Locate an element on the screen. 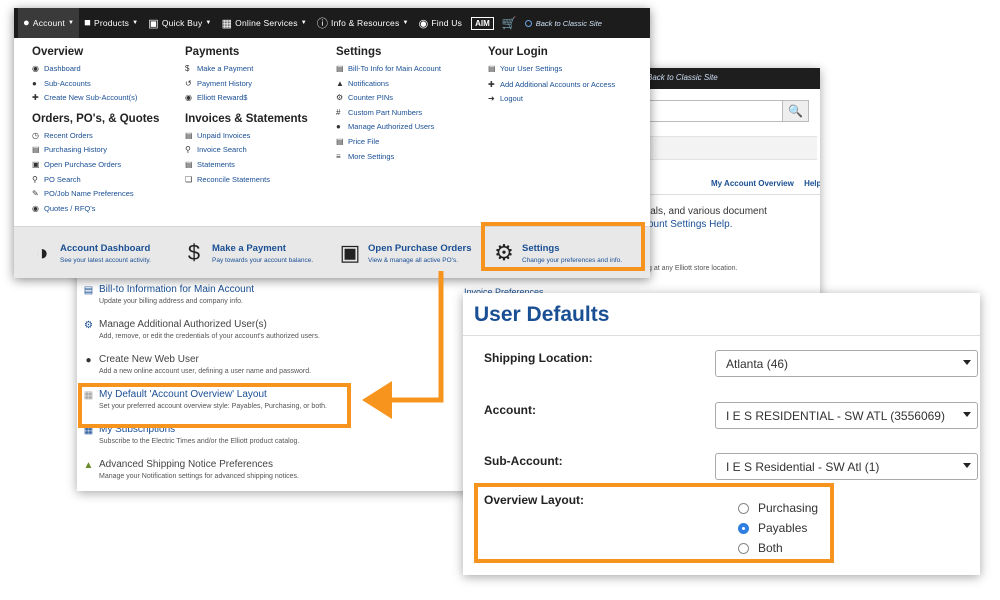 This screenshot has height=600, width=1000. callout-arrow is located at coordinates (403, 345).